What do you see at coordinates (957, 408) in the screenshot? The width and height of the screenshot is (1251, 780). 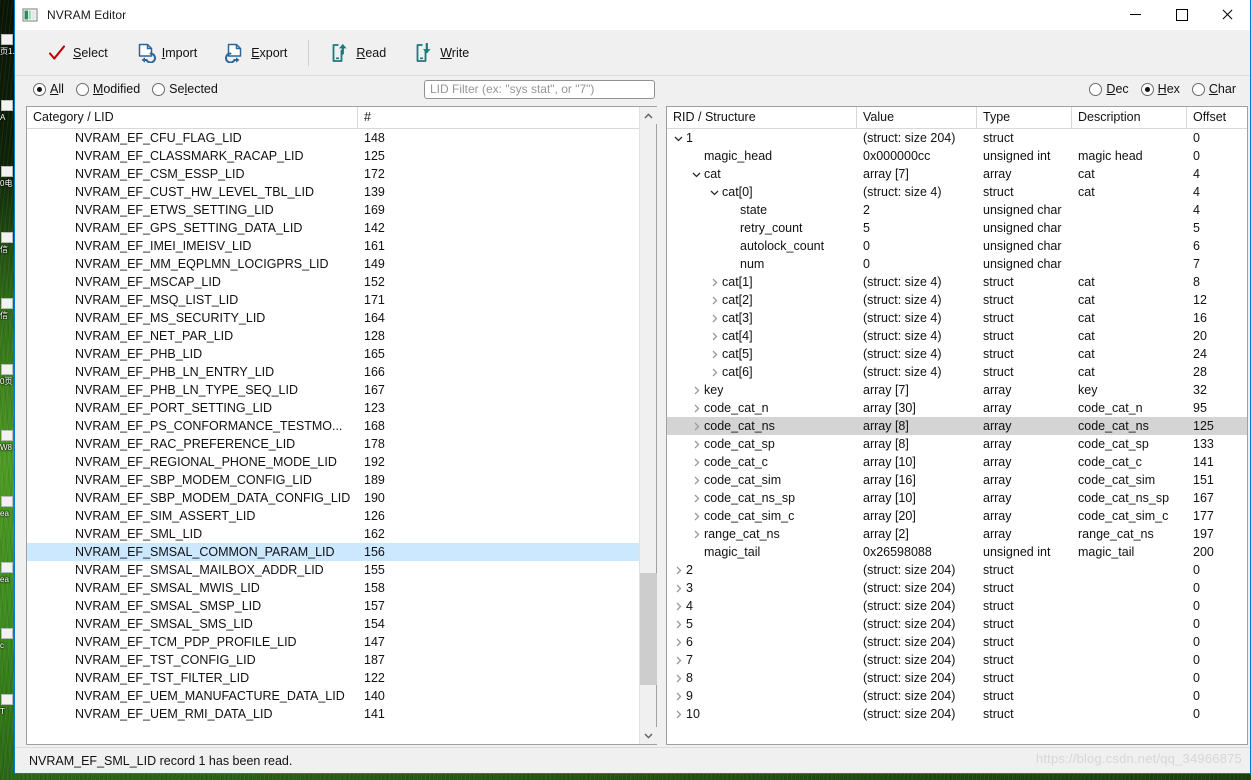 I see `structure-tree-row: code_cat_n array [30] array code_cat_n 95` at bounding box center [957, 408].